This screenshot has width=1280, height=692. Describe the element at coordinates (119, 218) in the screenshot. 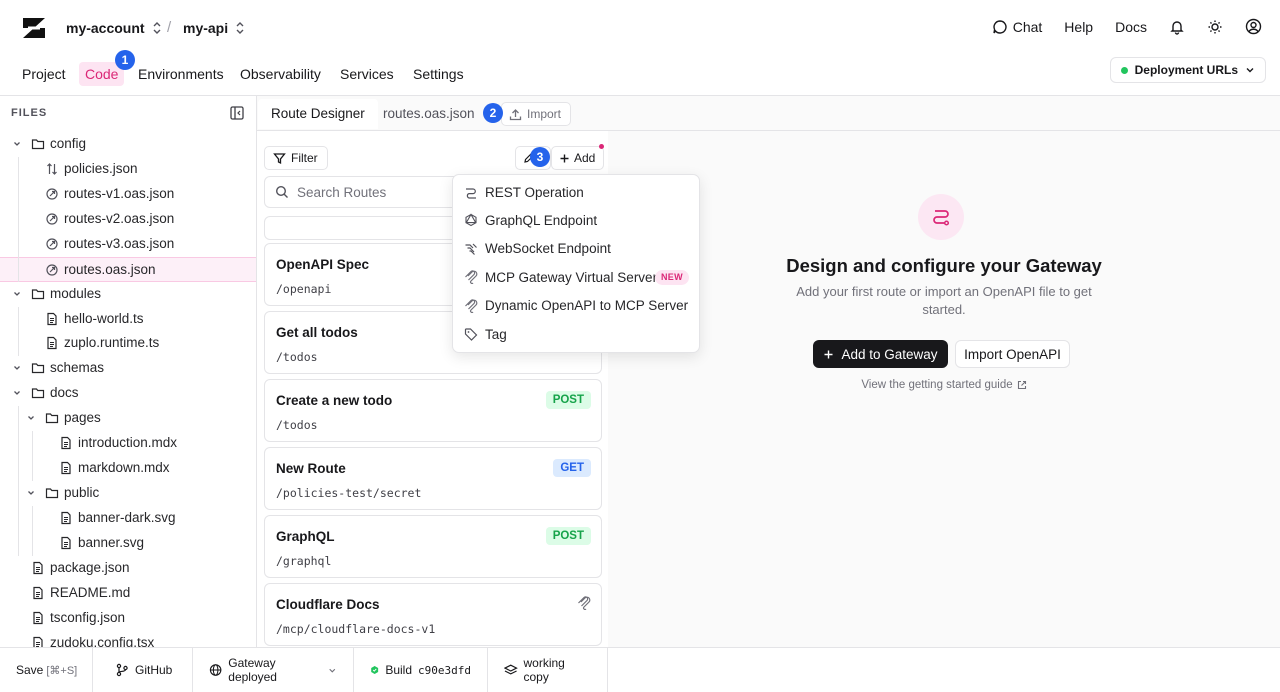

I see `tree-item-label: routes-v2.oas.json` at that location.